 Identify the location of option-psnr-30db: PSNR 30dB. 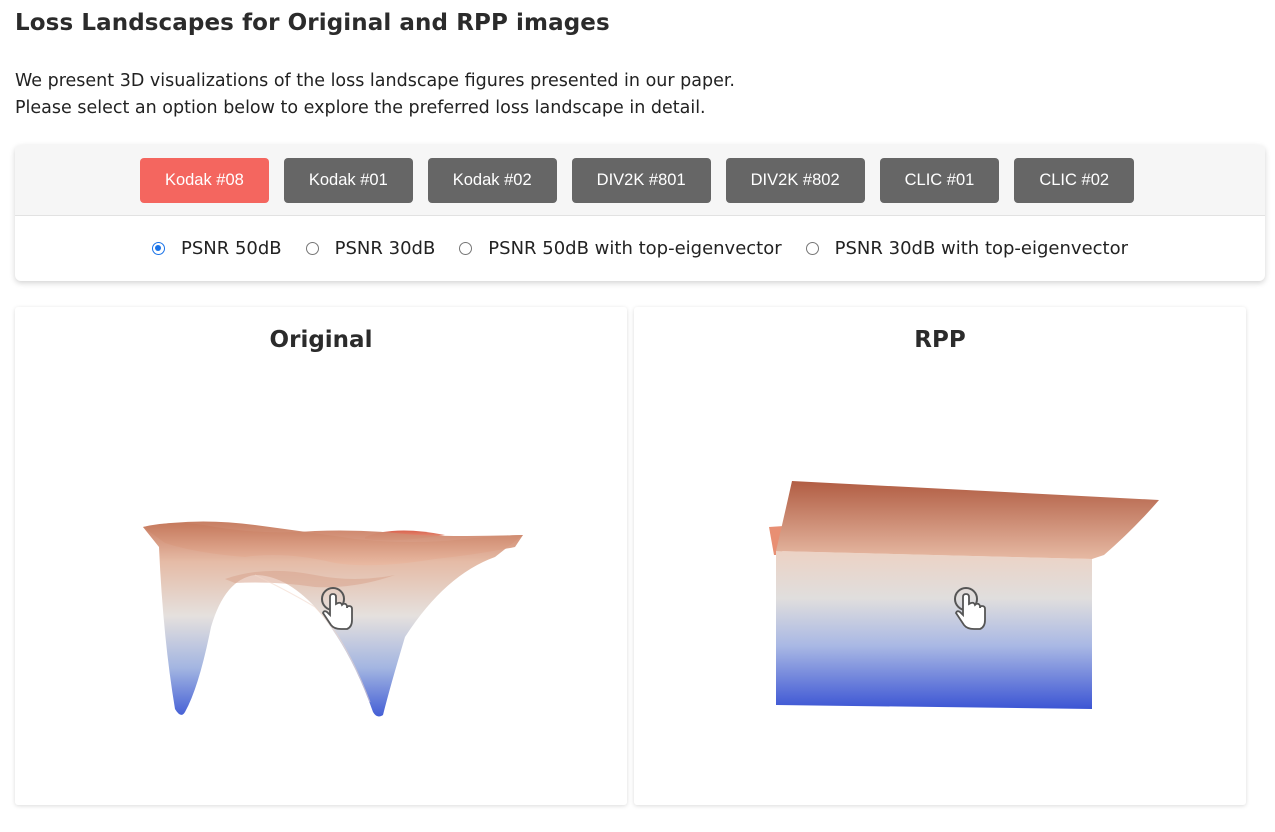
(370, 248).